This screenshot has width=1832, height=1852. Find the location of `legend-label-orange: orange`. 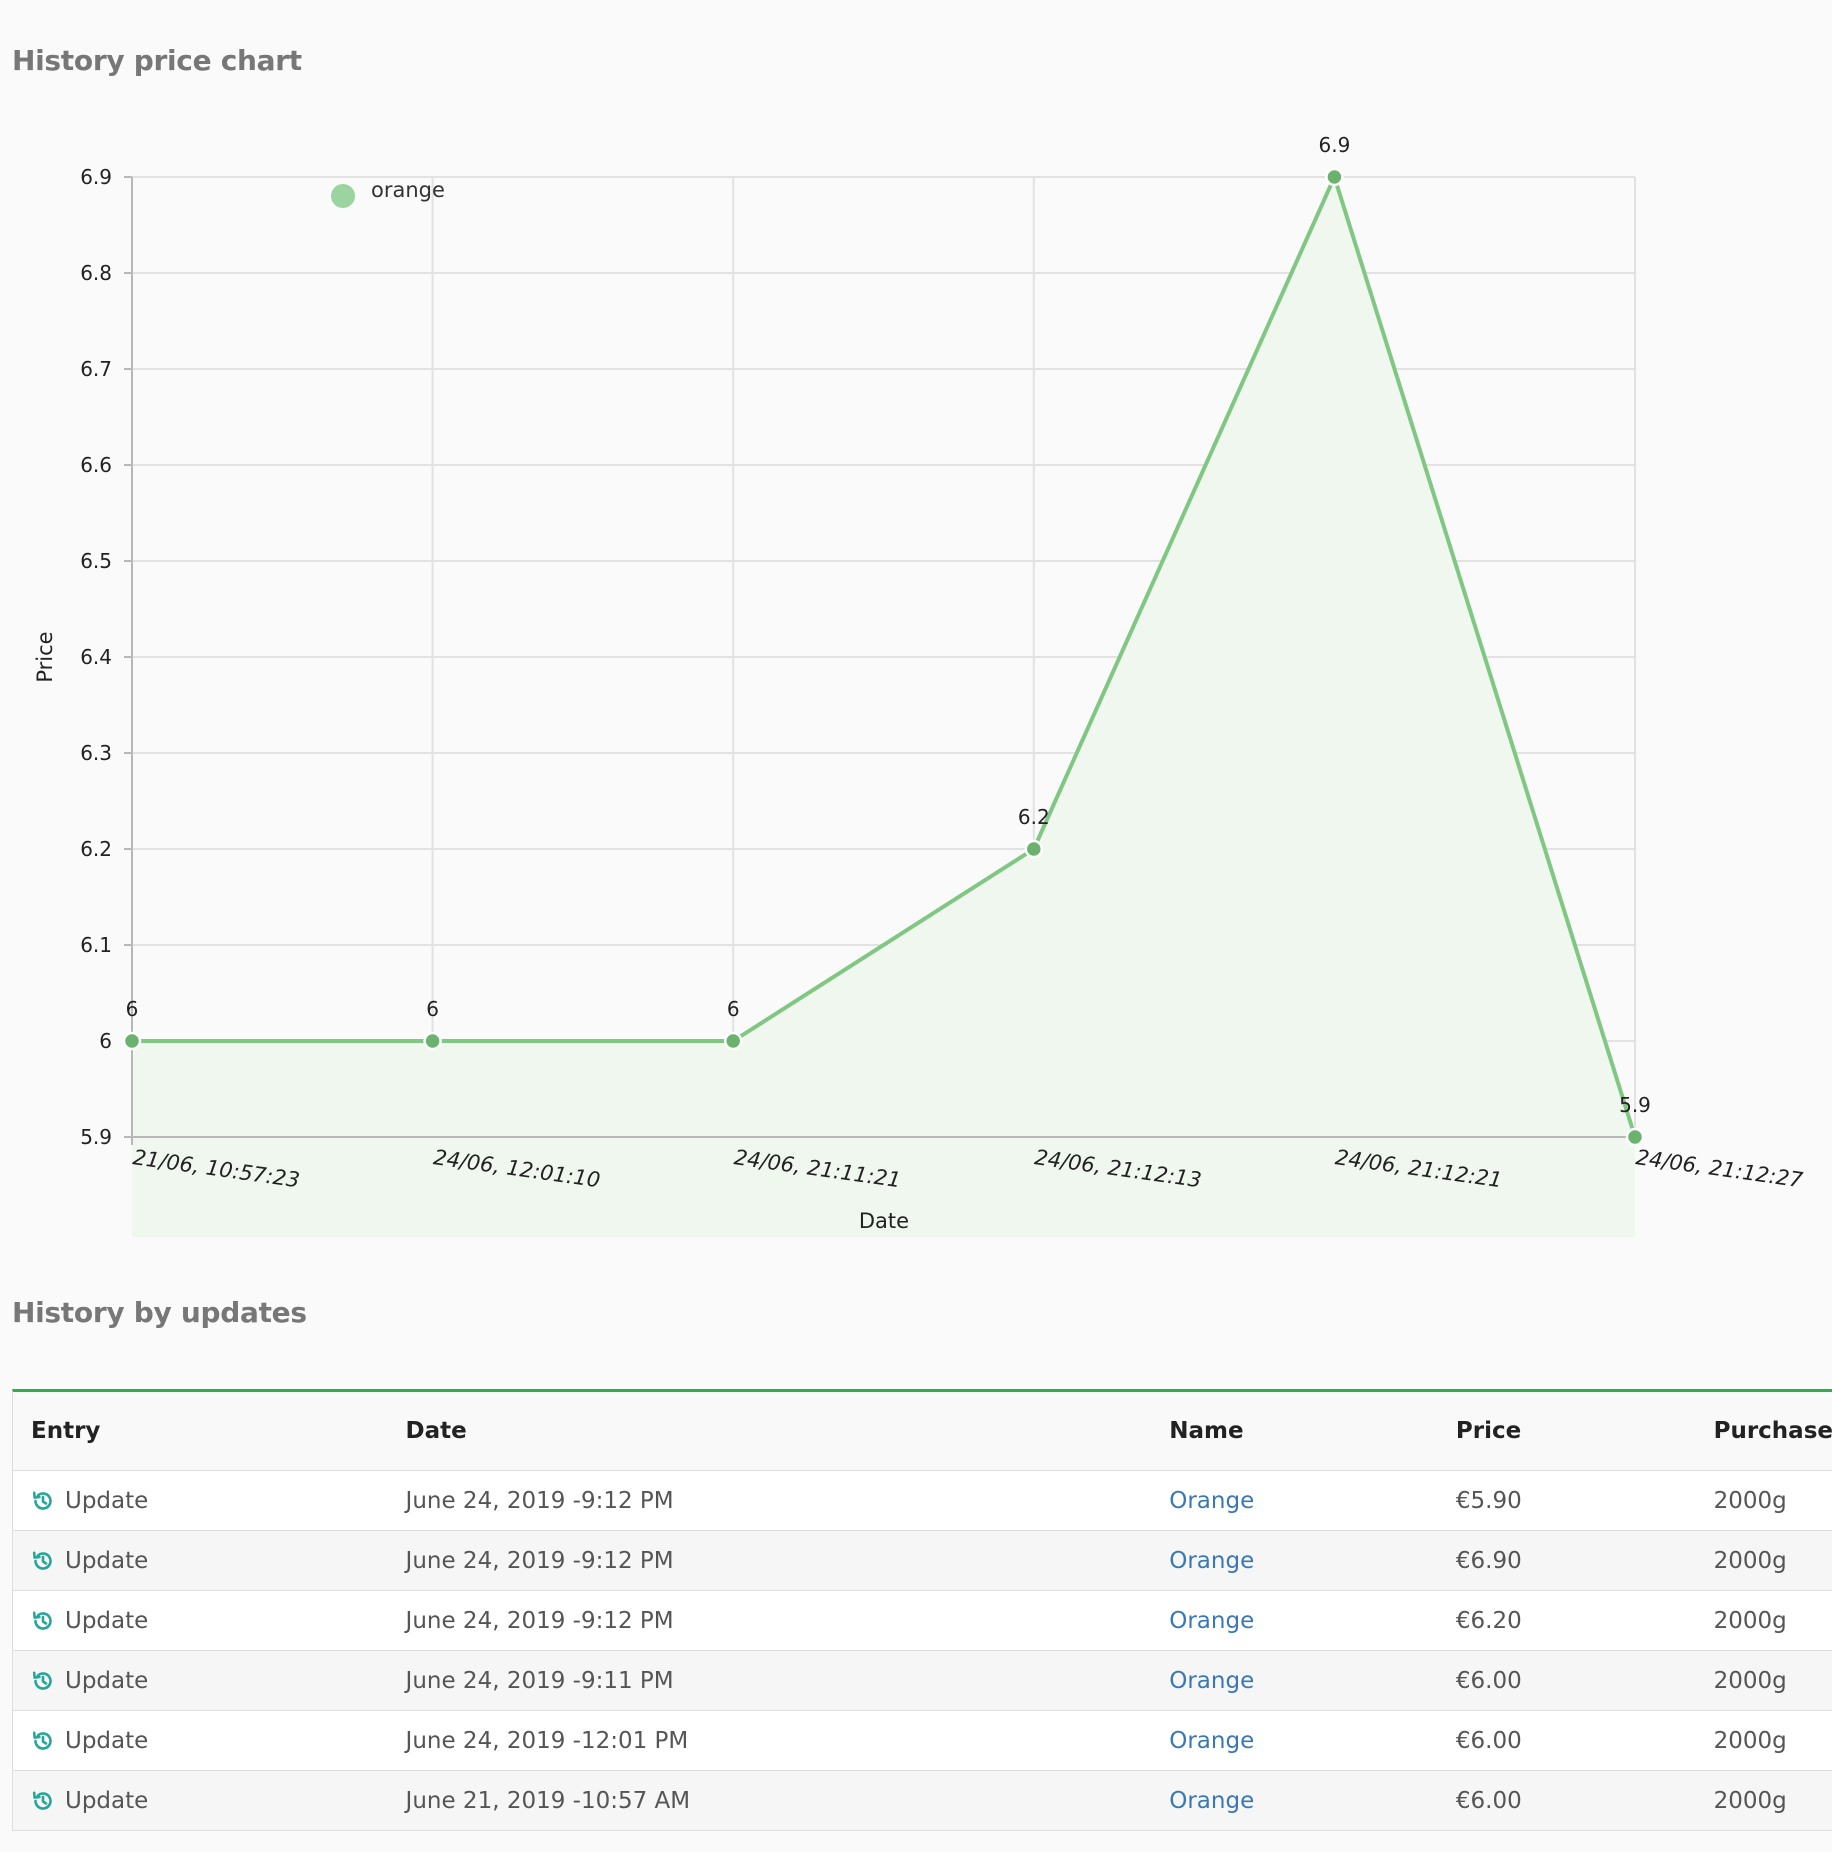

legend-label-orange: orange is located at coordinates (408, 190).